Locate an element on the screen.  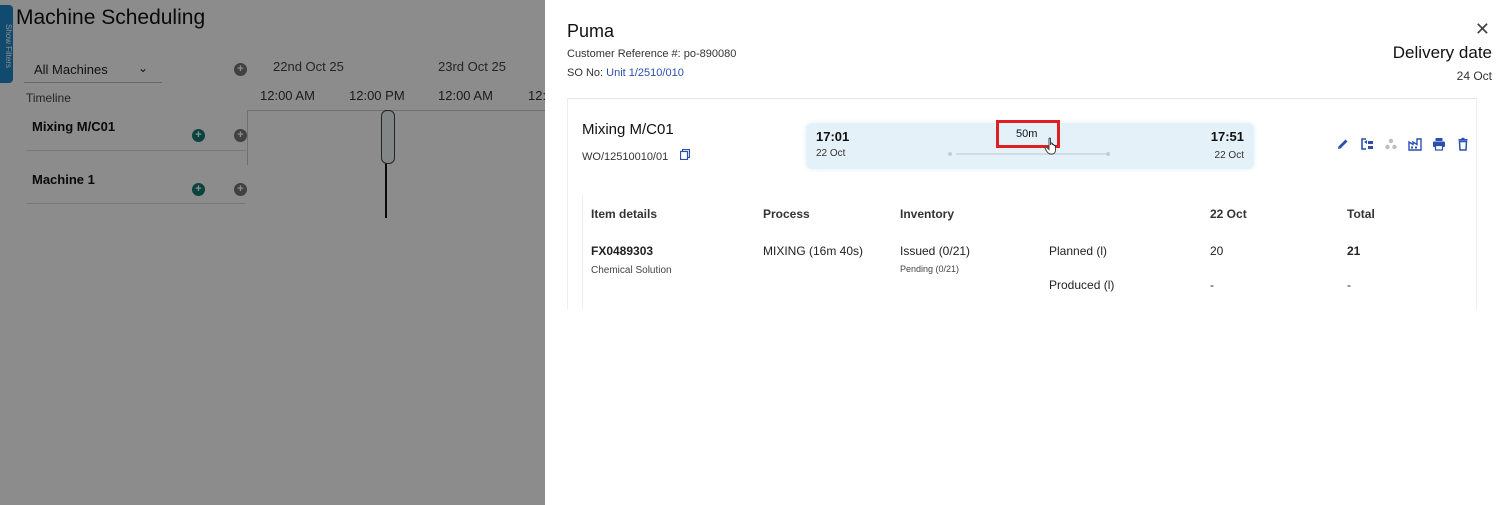
end-time: 17:51 is located at coordinates (1227, 136).